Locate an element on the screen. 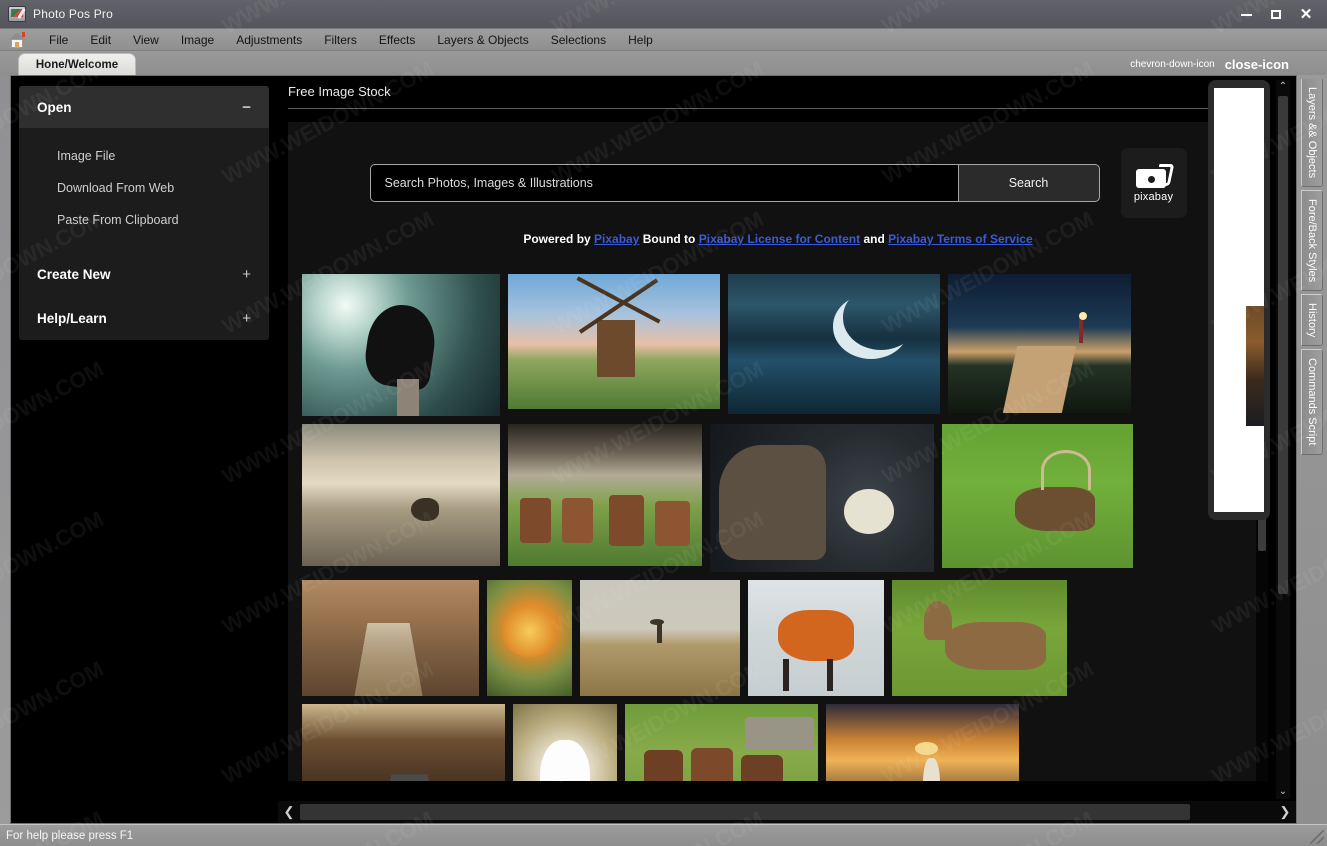 This screenshot has height=846, width=1327. workarea-horizontal-scrollbar: ❮ ❯ is located at coordinates (787, 812).